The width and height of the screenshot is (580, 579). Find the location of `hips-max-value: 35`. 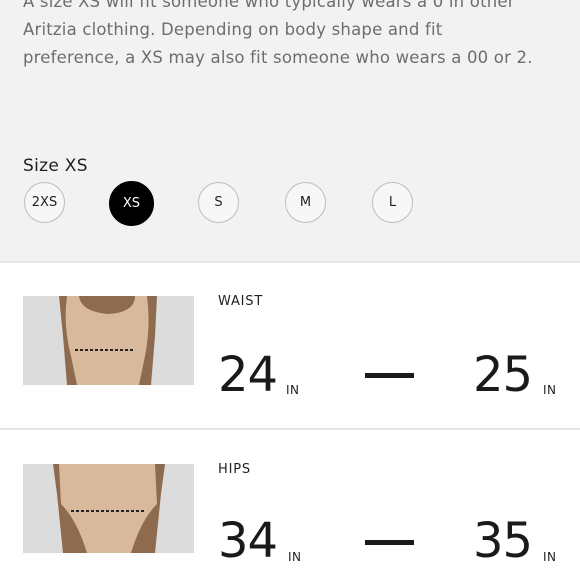

hips-max-value: 35 is located at coordinates (503, 541).